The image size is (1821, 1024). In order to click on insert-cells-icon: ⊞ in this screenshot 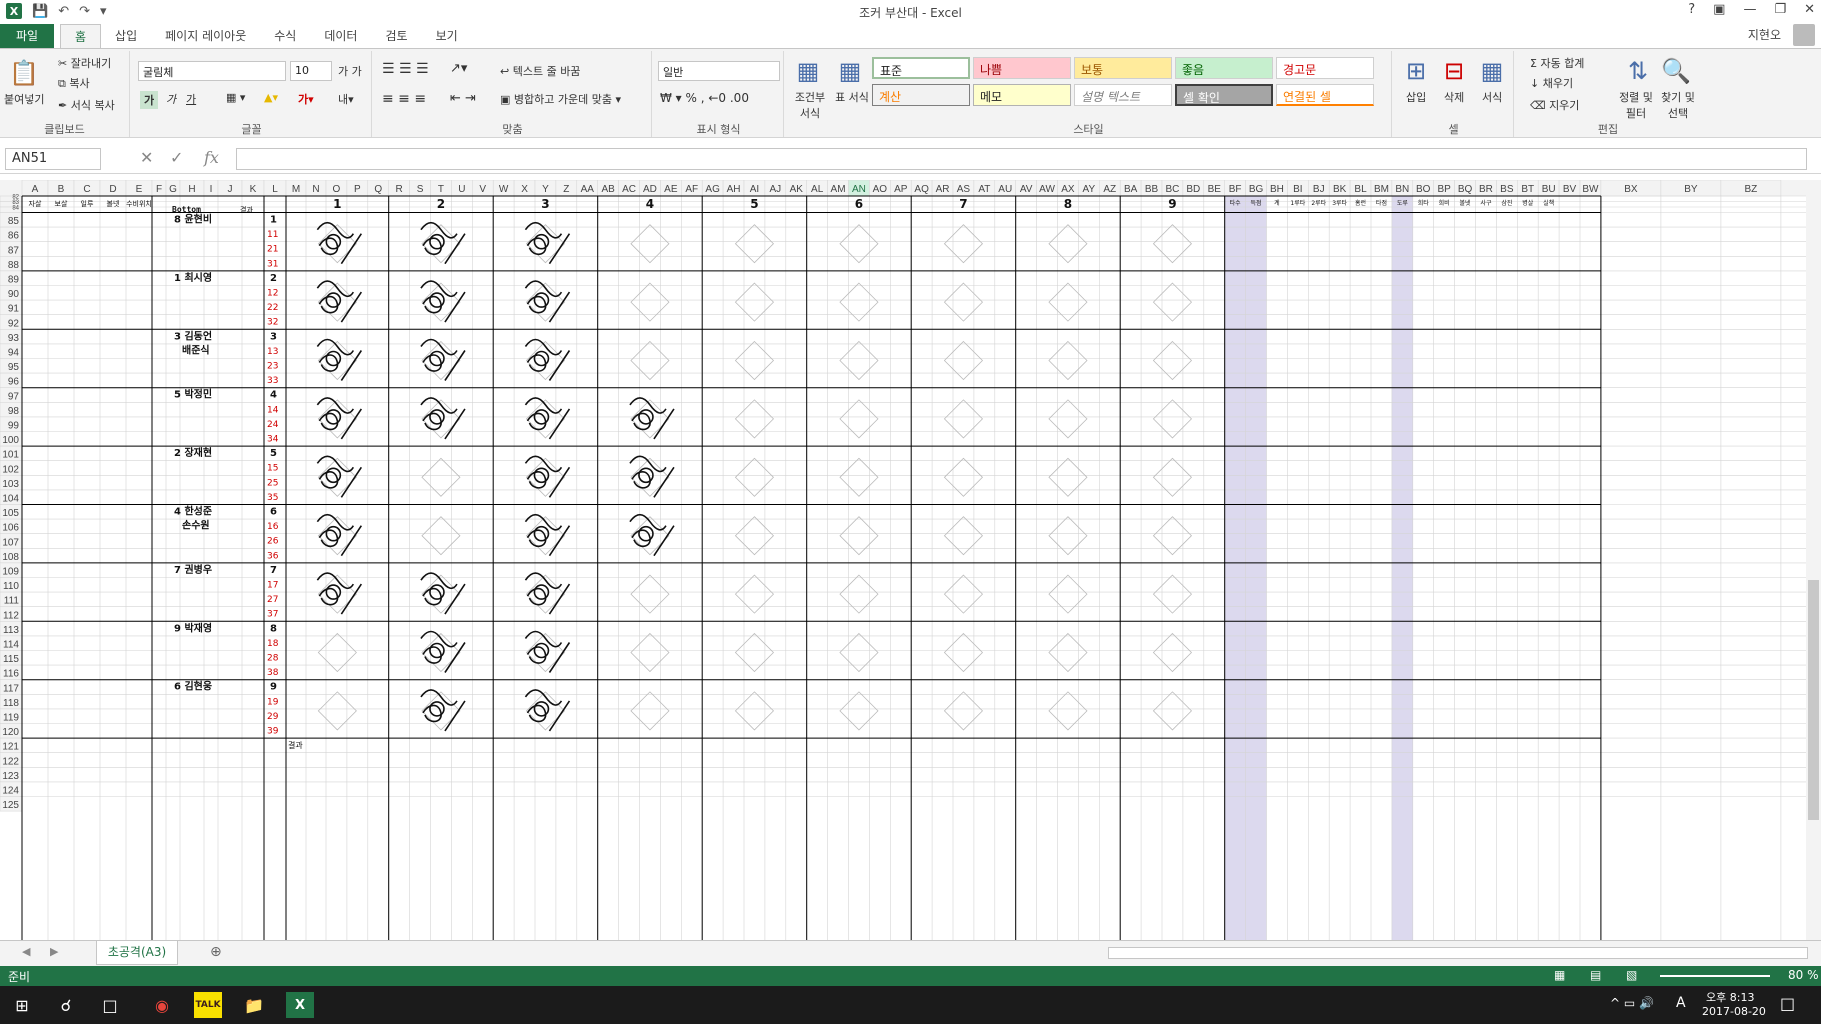, I will do `click(1416, 71)`.